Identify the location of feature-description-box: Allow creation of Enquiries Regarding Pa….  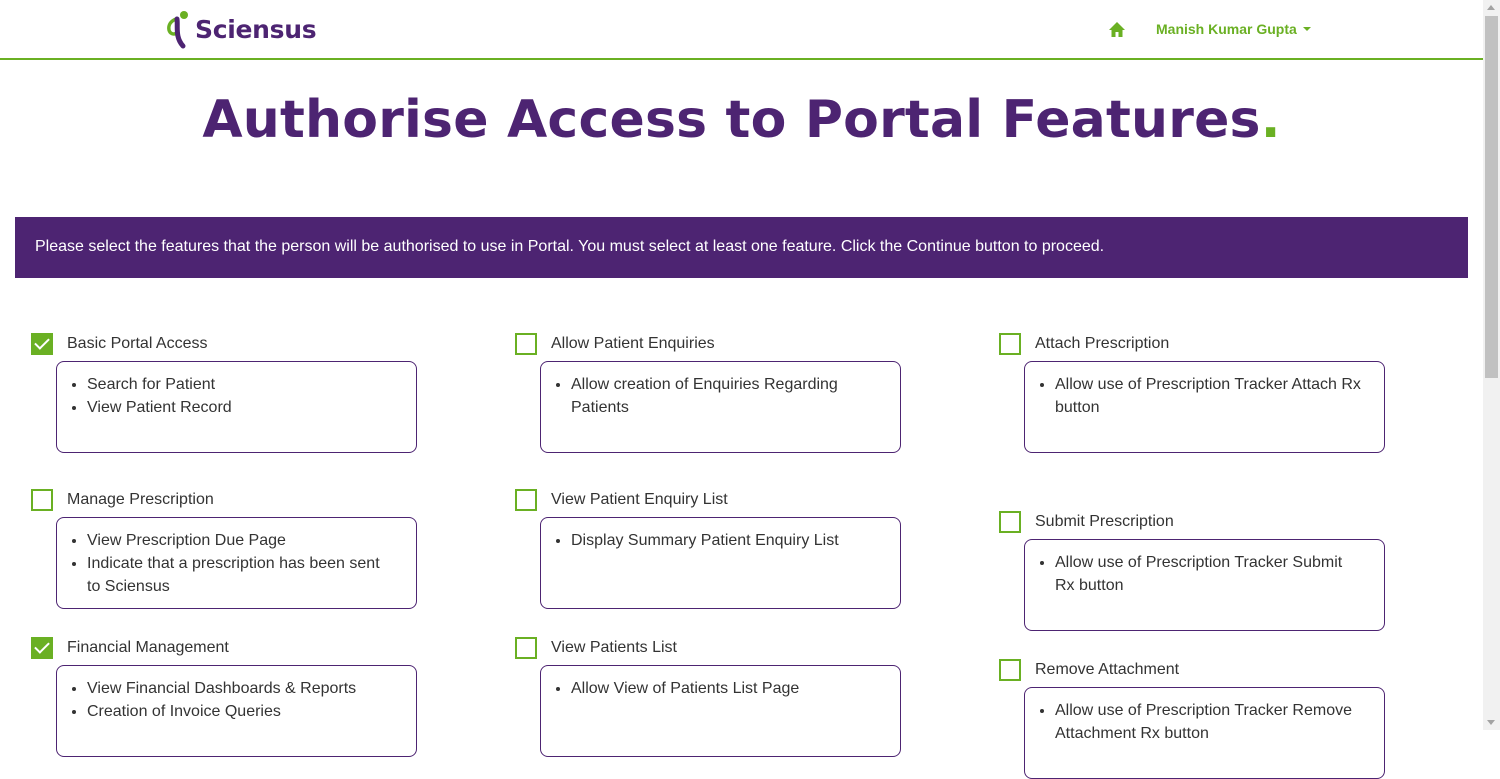
(720, 407).